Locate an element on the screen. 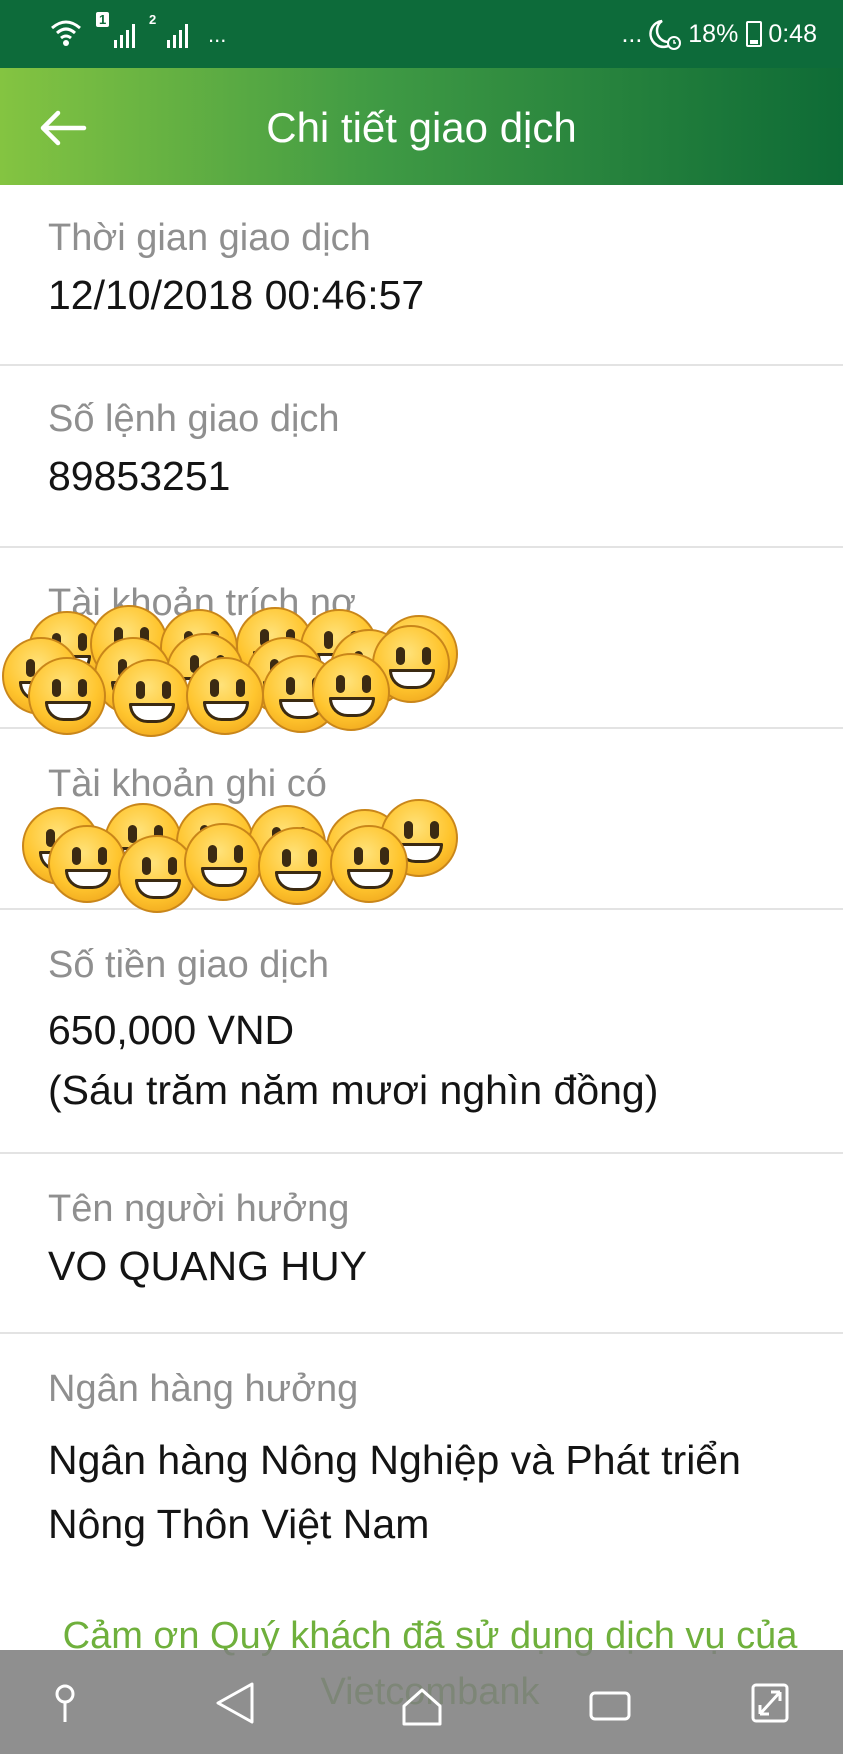 The image size is (843, 1754). time-label: Thời gian giao dịch is located at coordinates (209, 238).